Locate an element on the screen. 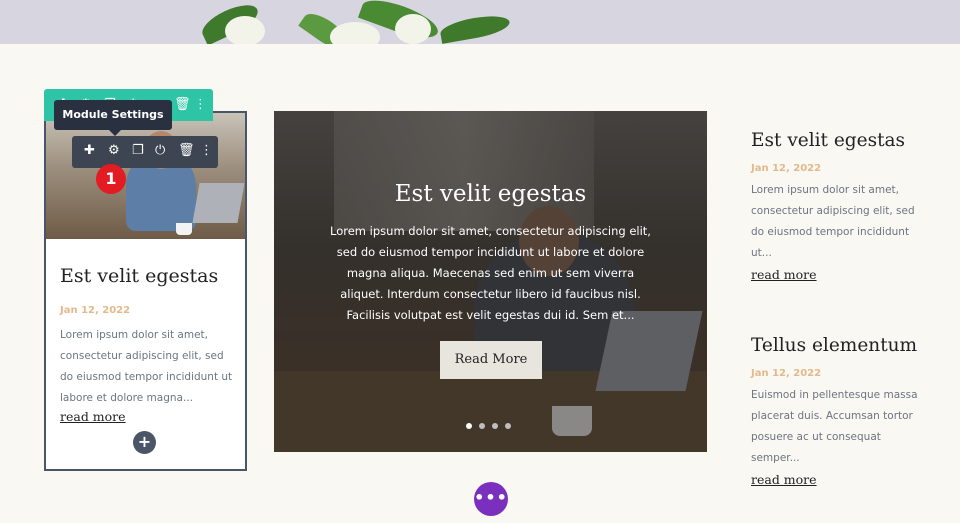  post-title: Tellus elementum is located at coordinates (841, 345).